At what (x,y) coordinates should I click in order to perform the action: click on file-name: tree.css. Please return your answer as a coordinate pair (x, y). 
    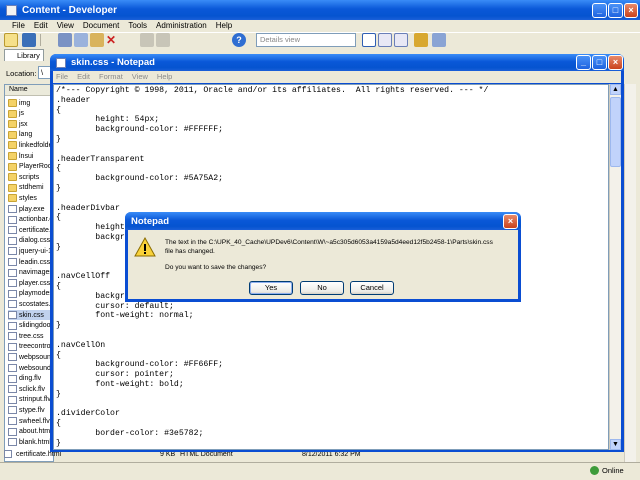
    Looking at the image, I should click on (31, 336).